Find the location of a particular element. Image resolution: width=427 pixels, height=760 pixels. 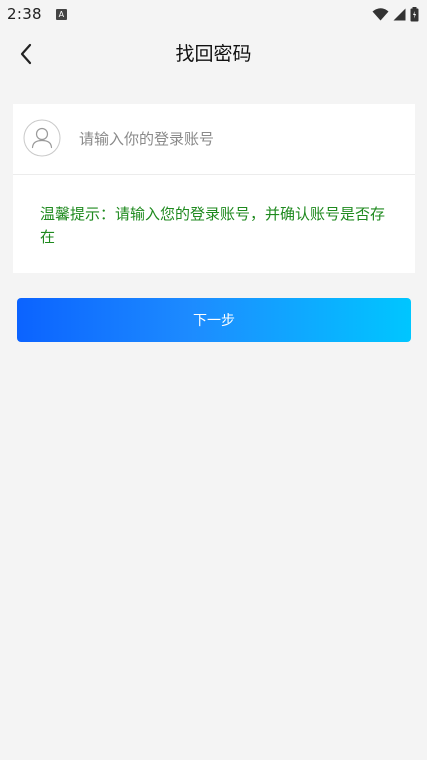

signal-icon is located at coordinates (399, 14).